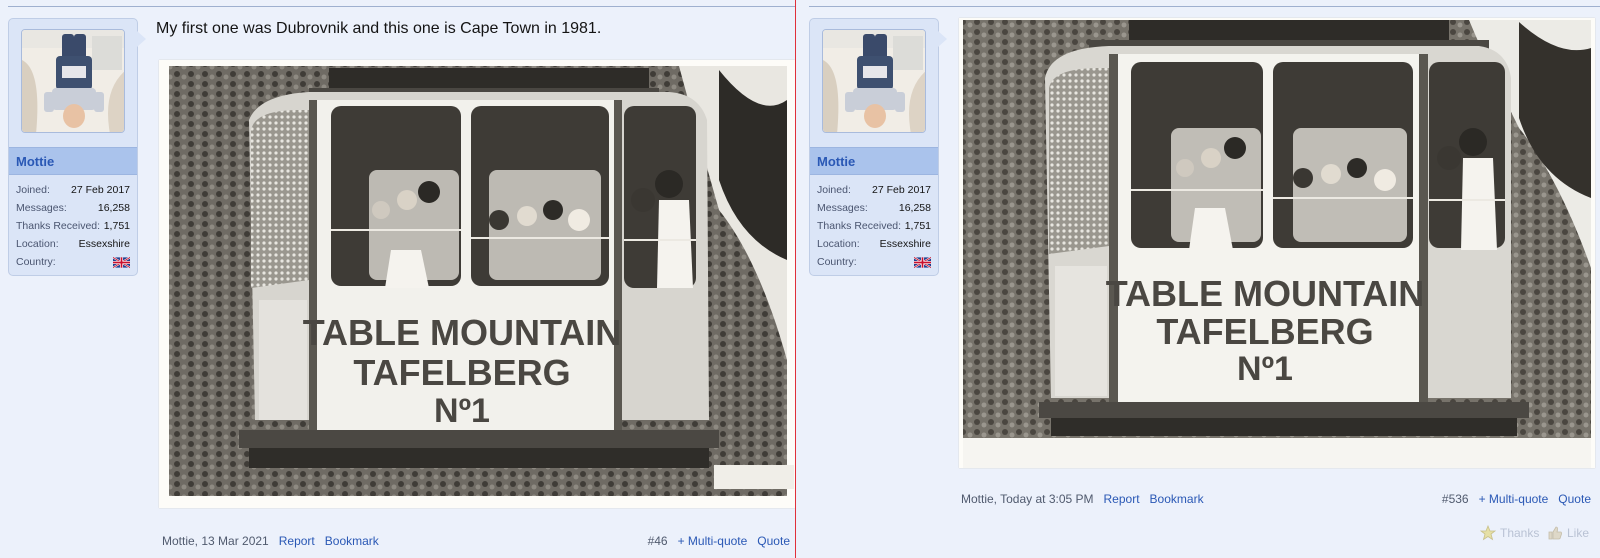 This screenshot has width=1600, height=558. I want to click on thanks-label: Thanks, so click(1520, 533).